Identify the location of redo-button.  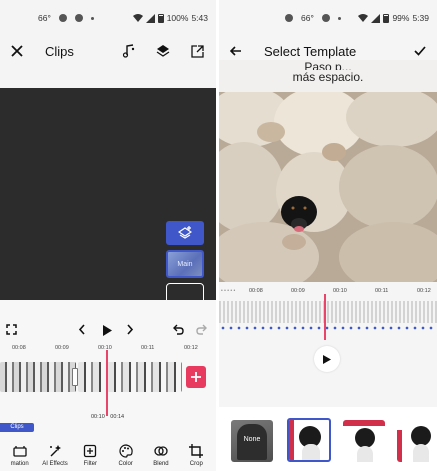
(202, 331).